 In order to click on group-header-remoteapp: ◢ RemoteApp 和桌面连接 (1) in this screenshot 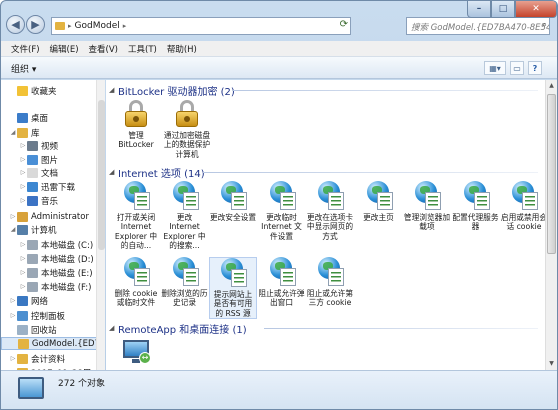, I will do `click(178, 328)`.